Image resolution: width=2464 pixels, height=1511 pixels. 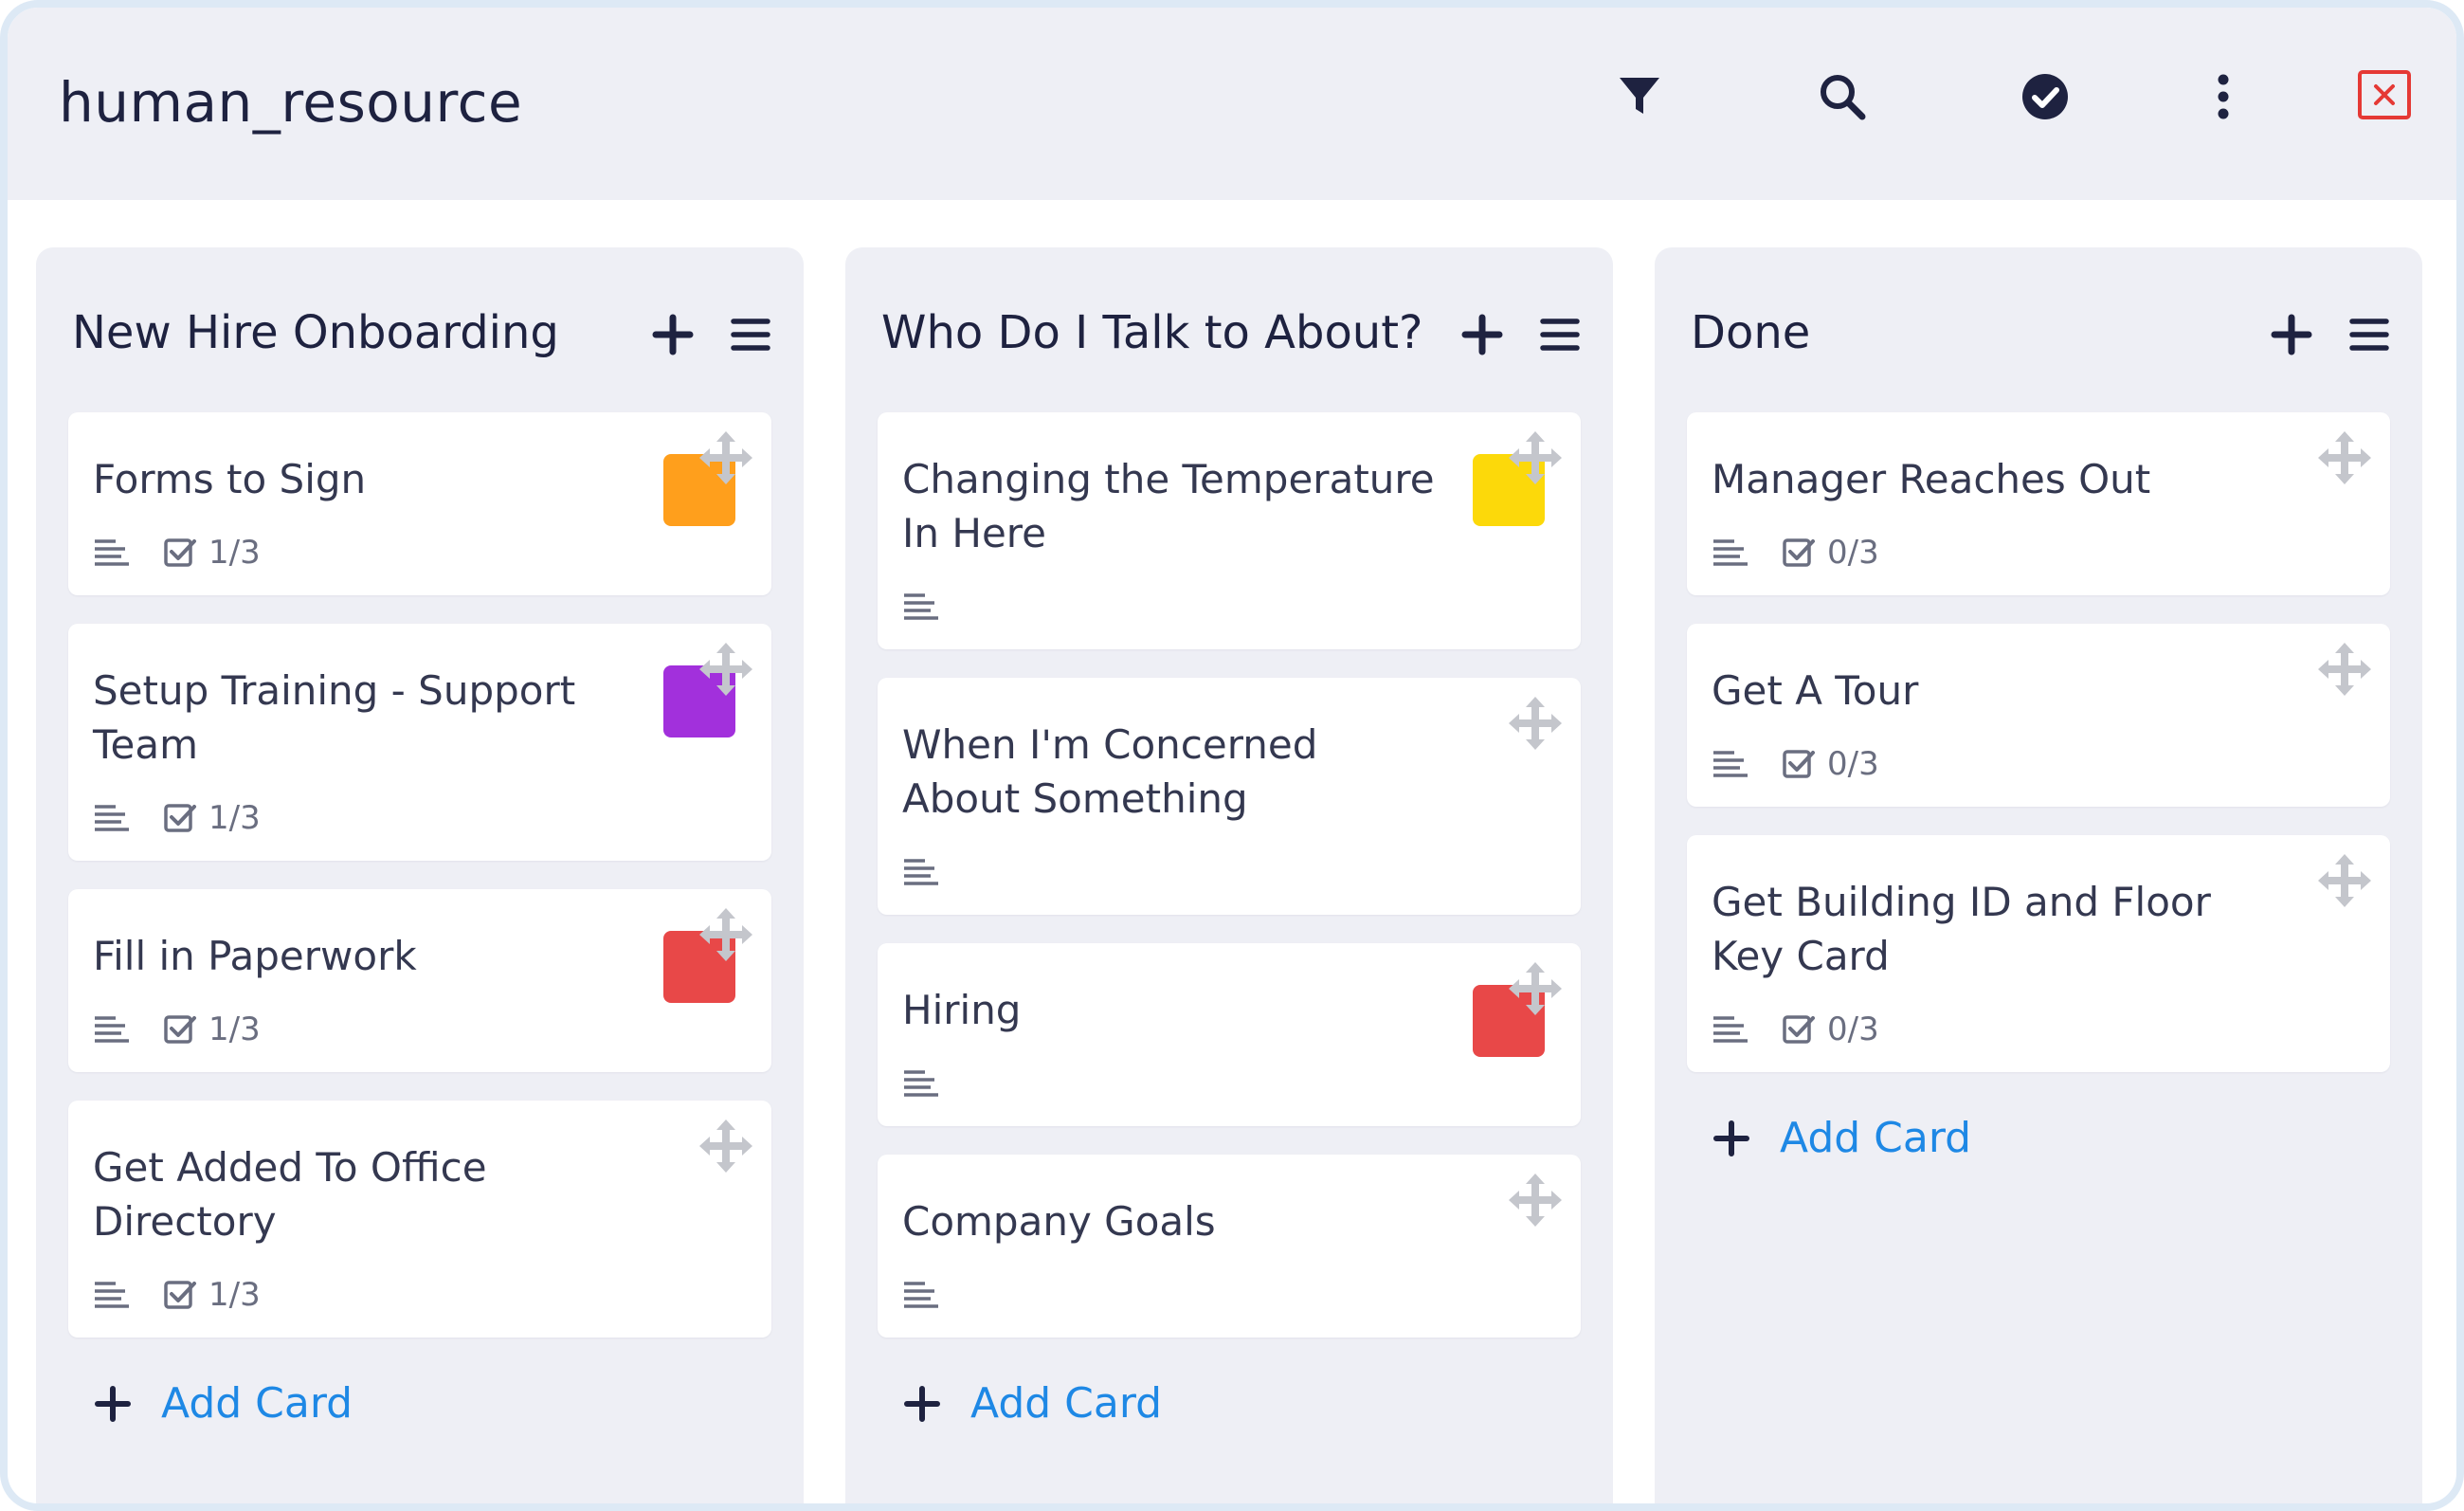 I want to click on more-options-button, so click(x=2223, y=96).